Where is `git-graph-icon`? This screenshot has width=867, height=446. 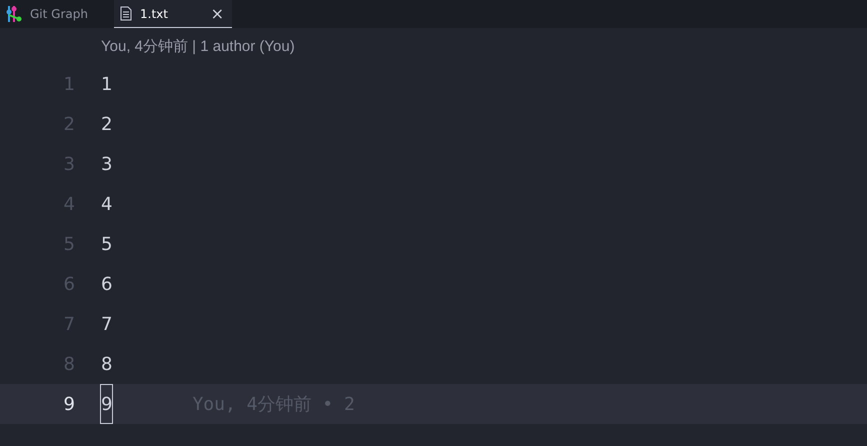 git-graph-icon is located at coordinates (14, 14).